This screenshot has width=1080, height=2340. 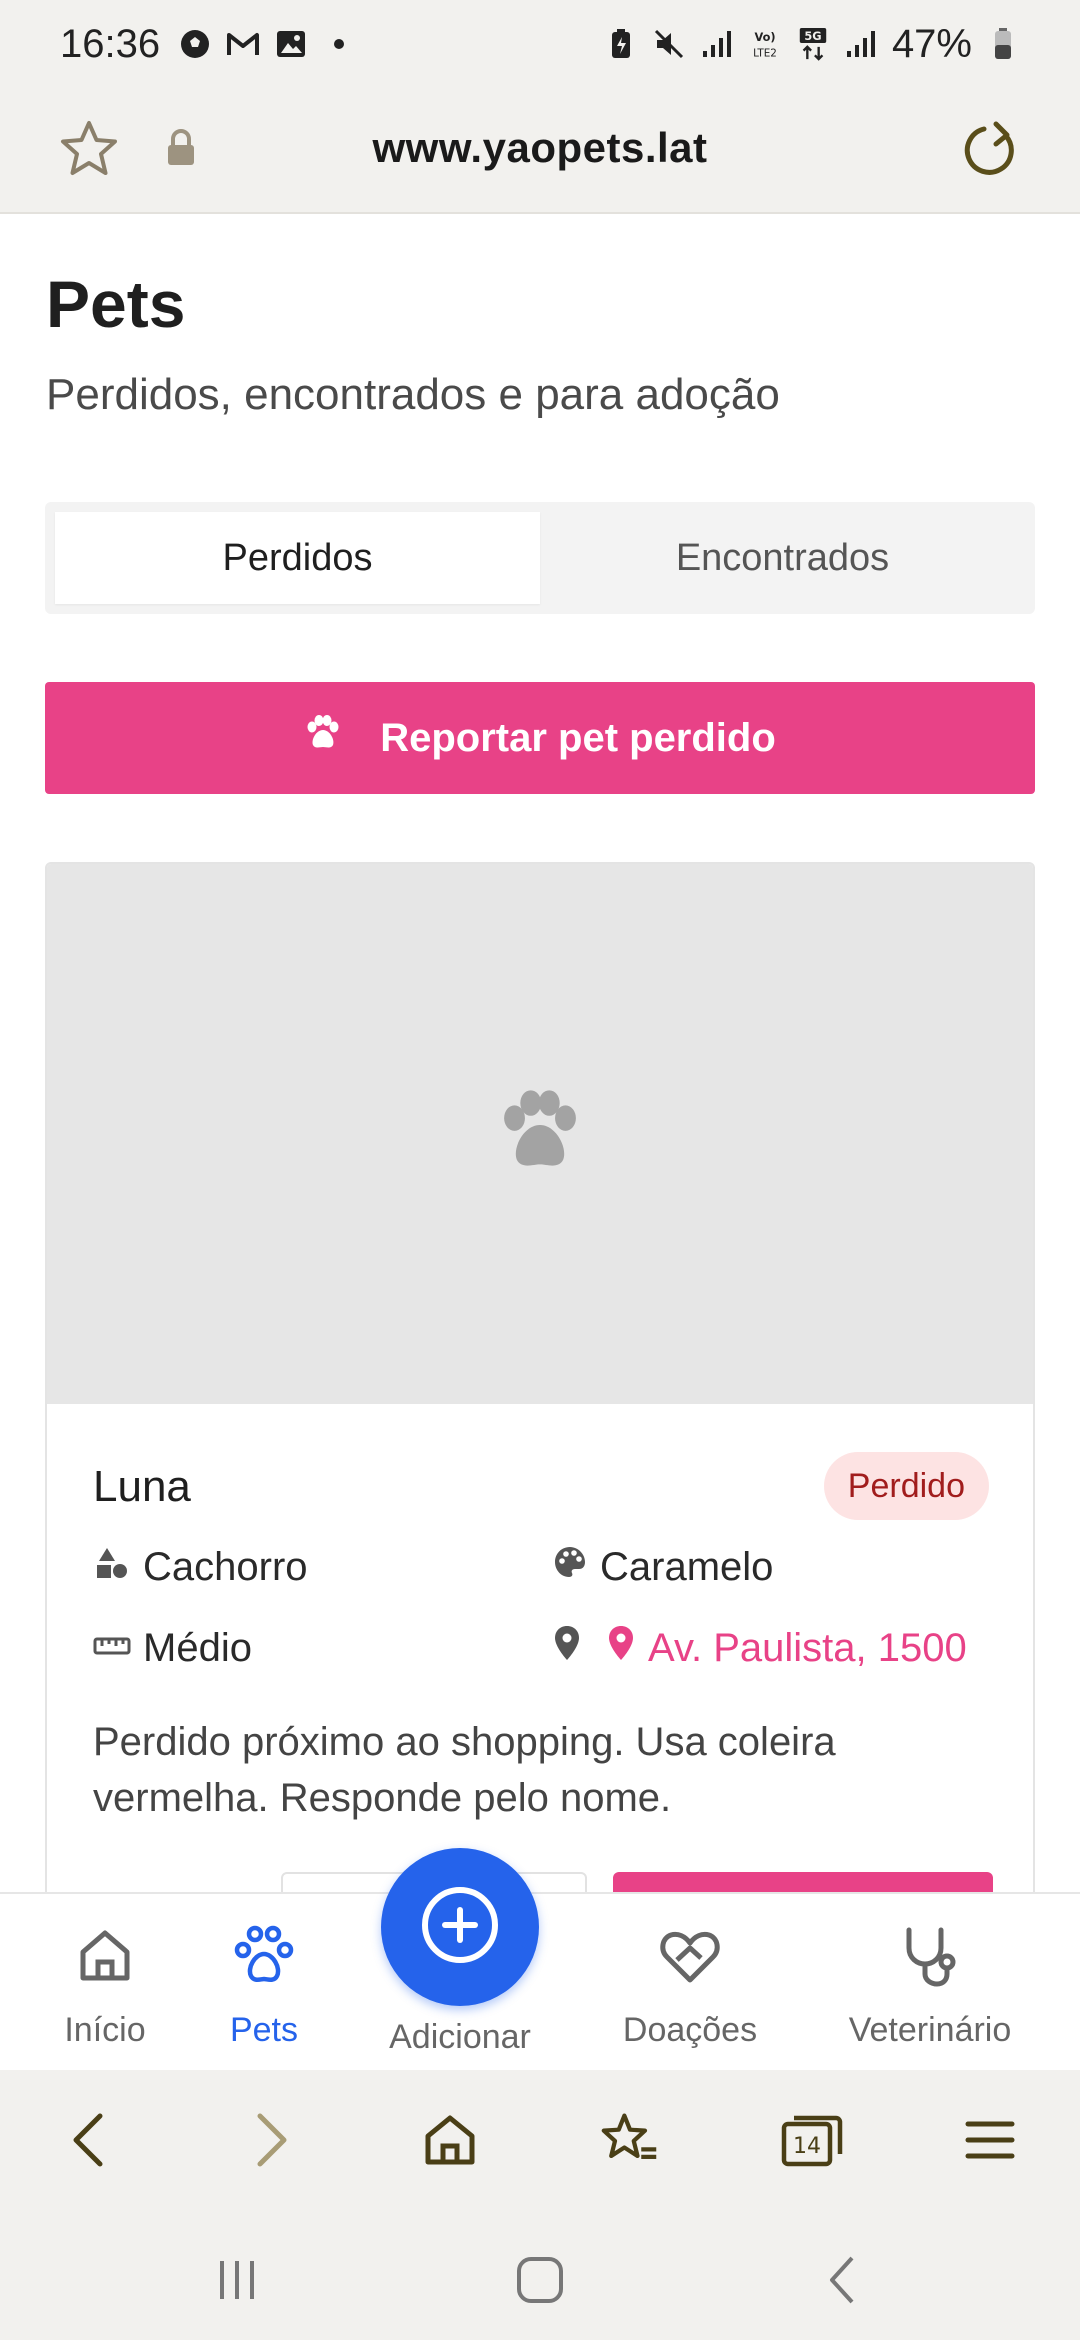 What do you see at coordinates (195, 44) in the screenshot?
I see `soccer-ball-icon` at bounding box center [195, 44].